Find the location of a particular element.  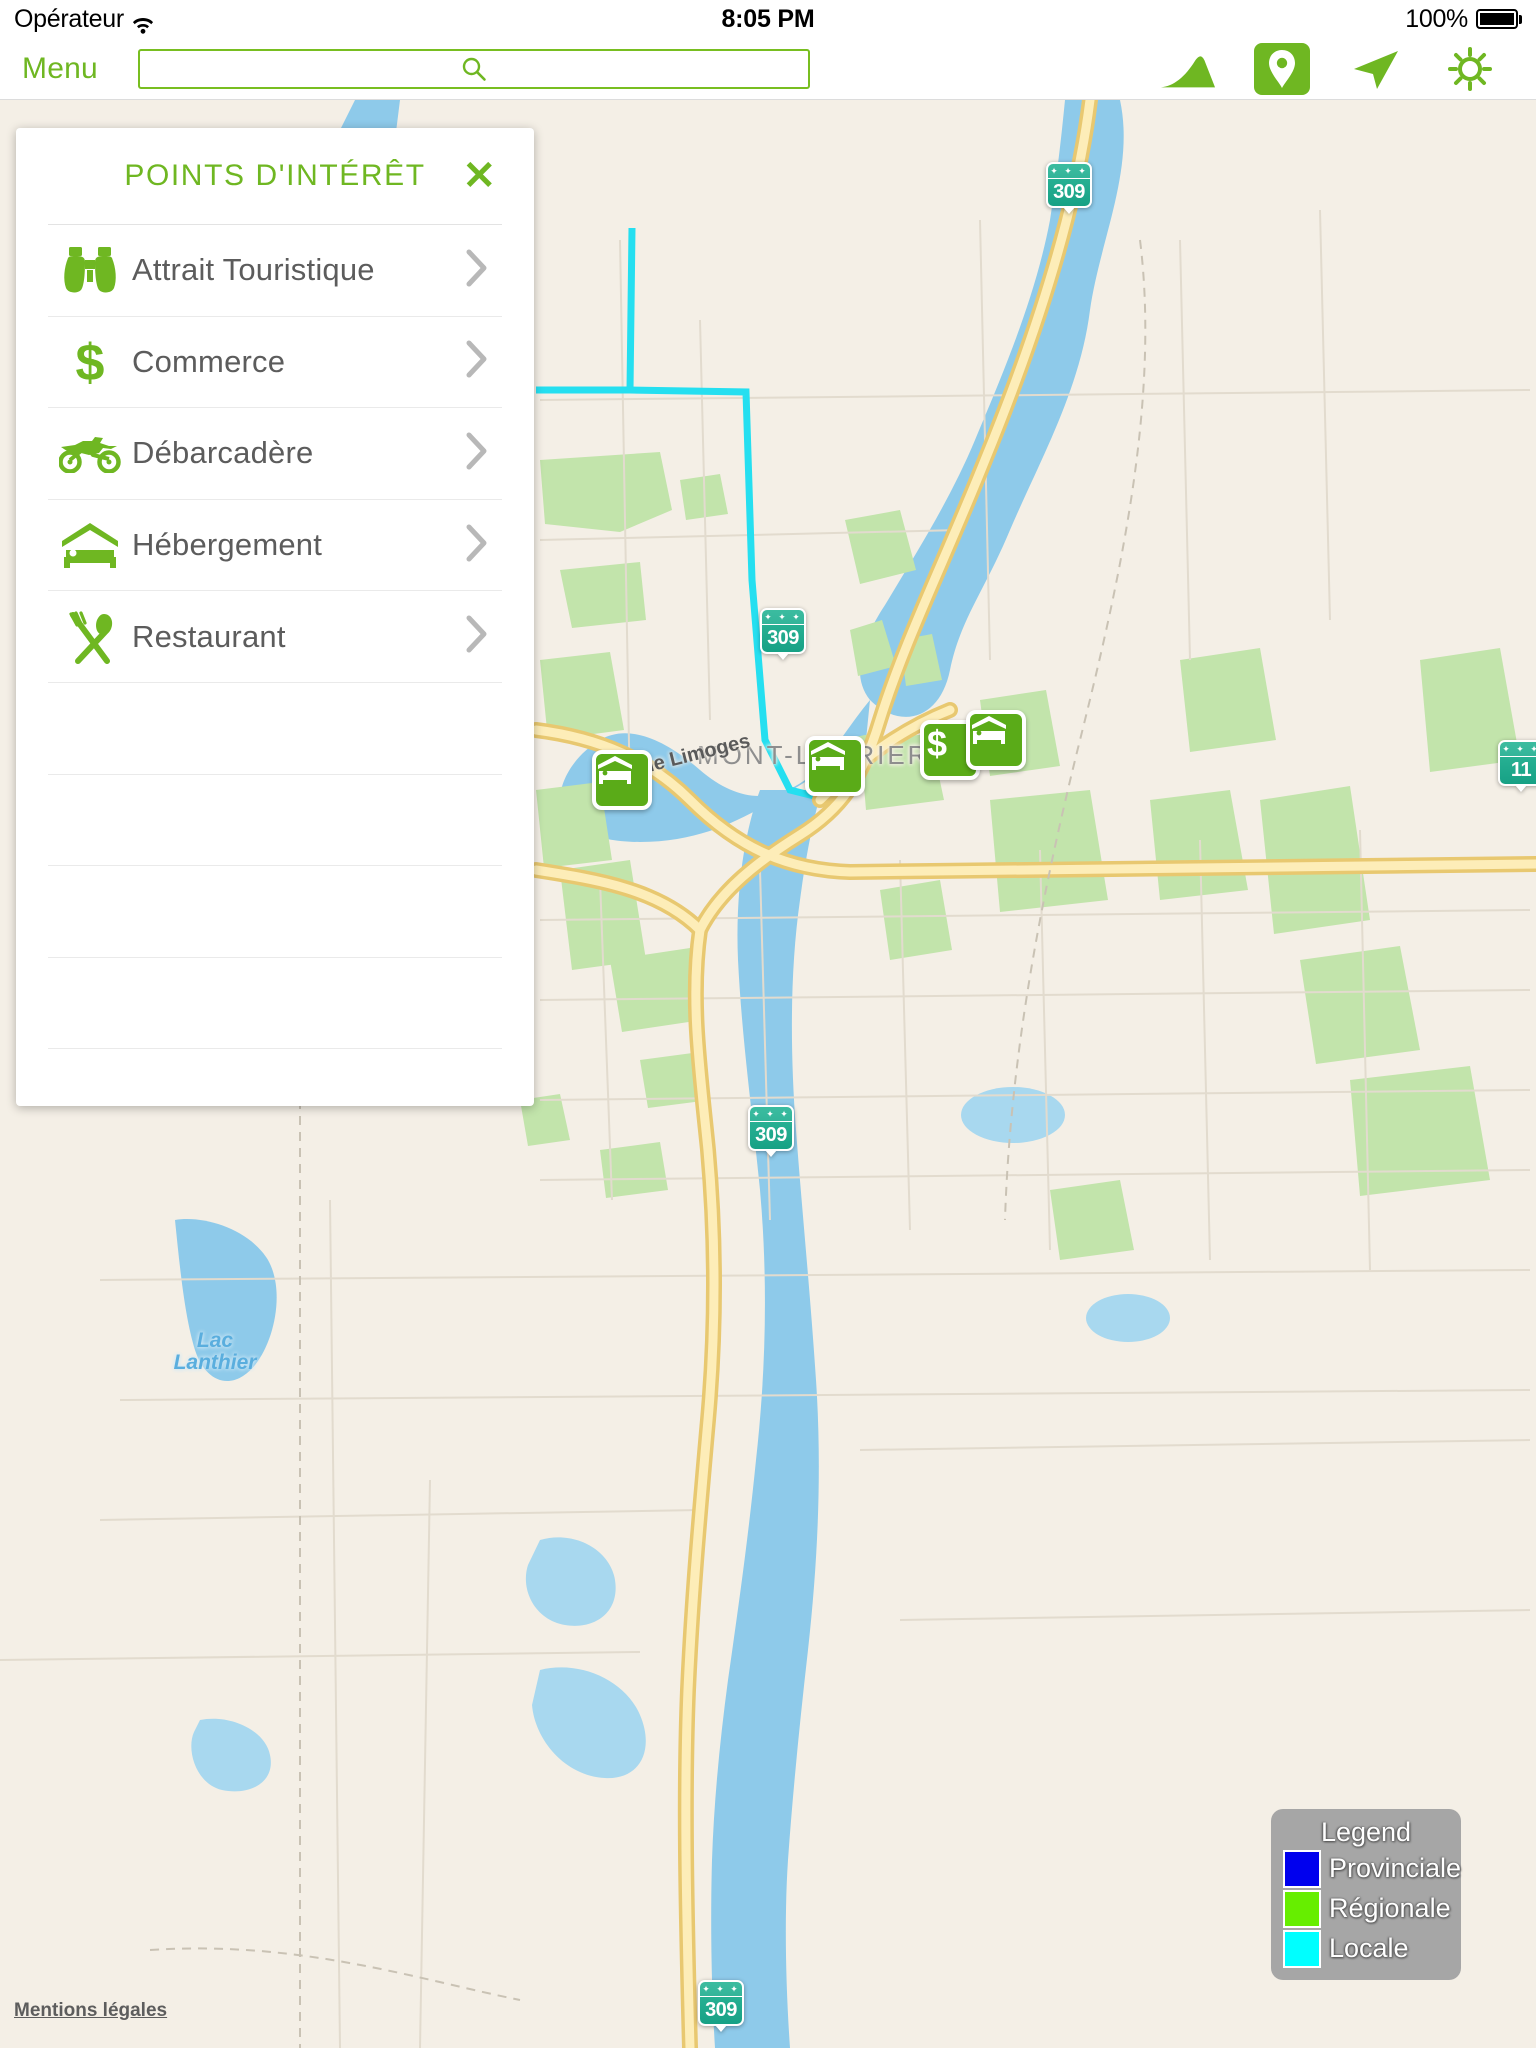

binoculars-icon is located at coordinates (90, 270).